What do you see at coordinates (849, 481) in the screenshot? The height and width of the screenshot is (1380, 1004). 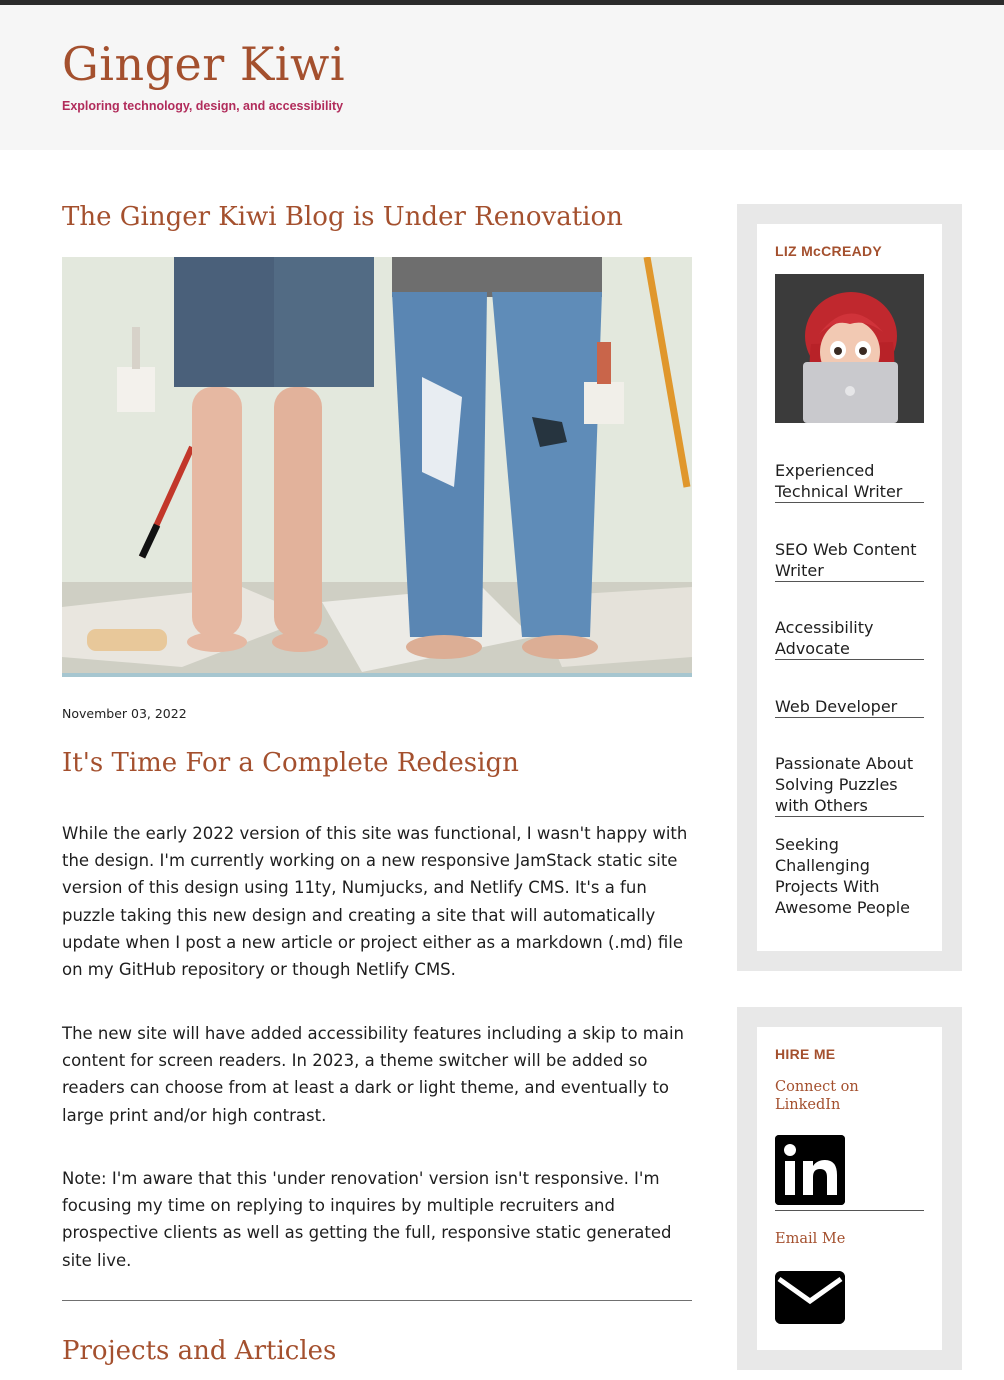 I see `skill-item: Experienced Technical Writer` at bounding box center [849, 481].